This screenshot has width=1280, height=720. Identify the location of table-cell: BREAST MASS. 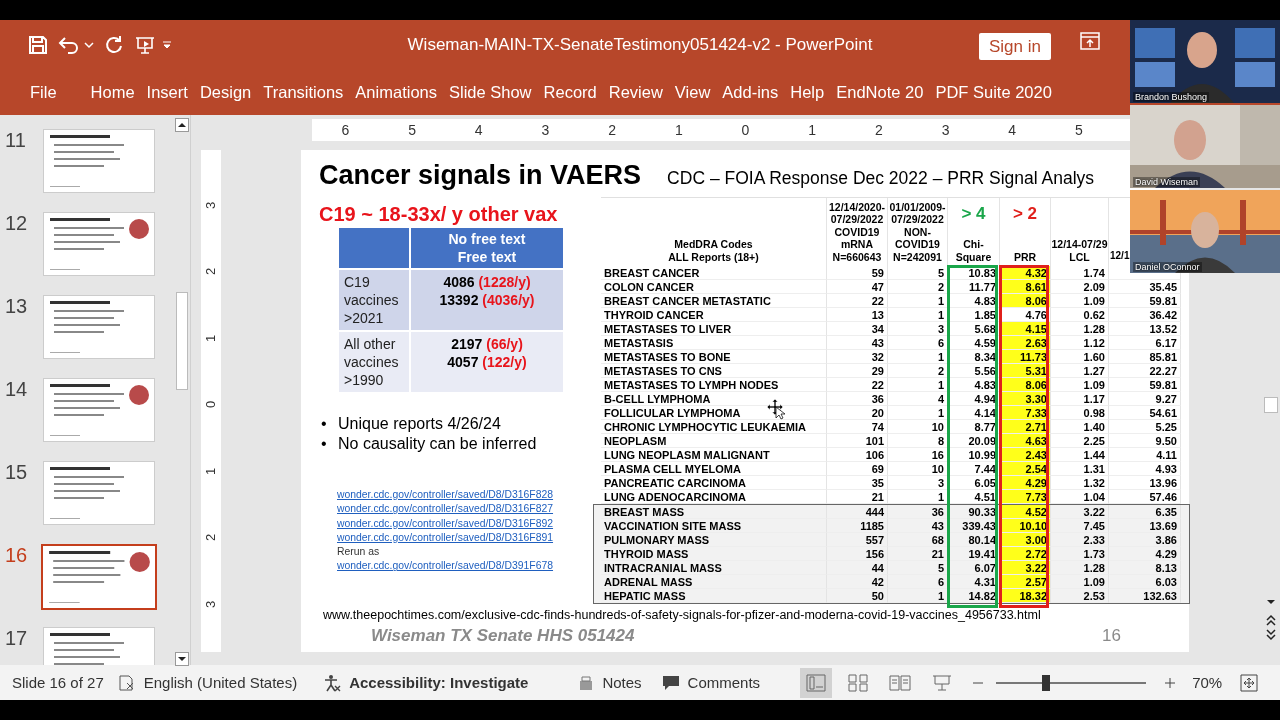
(714, 512).